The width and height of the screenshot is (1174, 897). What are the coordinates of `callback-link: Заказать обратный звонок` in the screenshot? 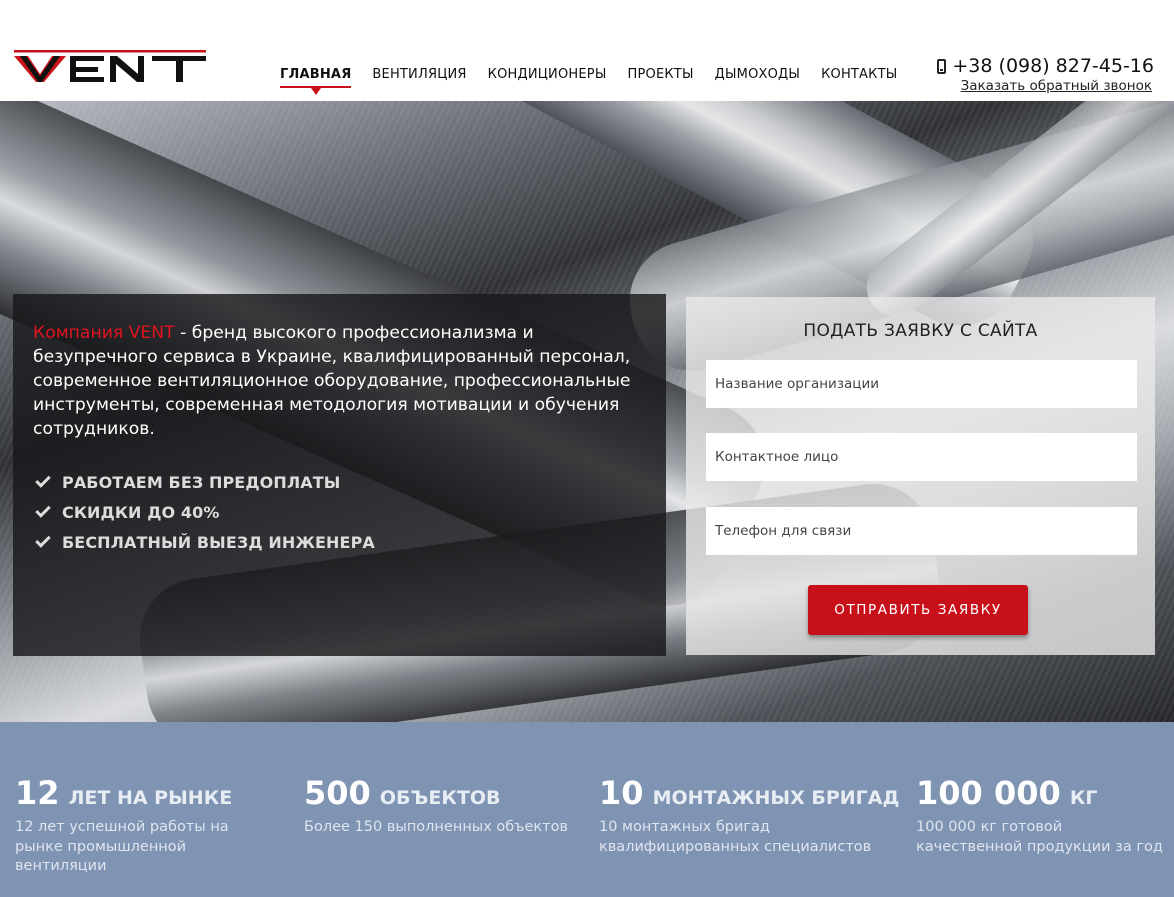 It's located at (1056, 86).